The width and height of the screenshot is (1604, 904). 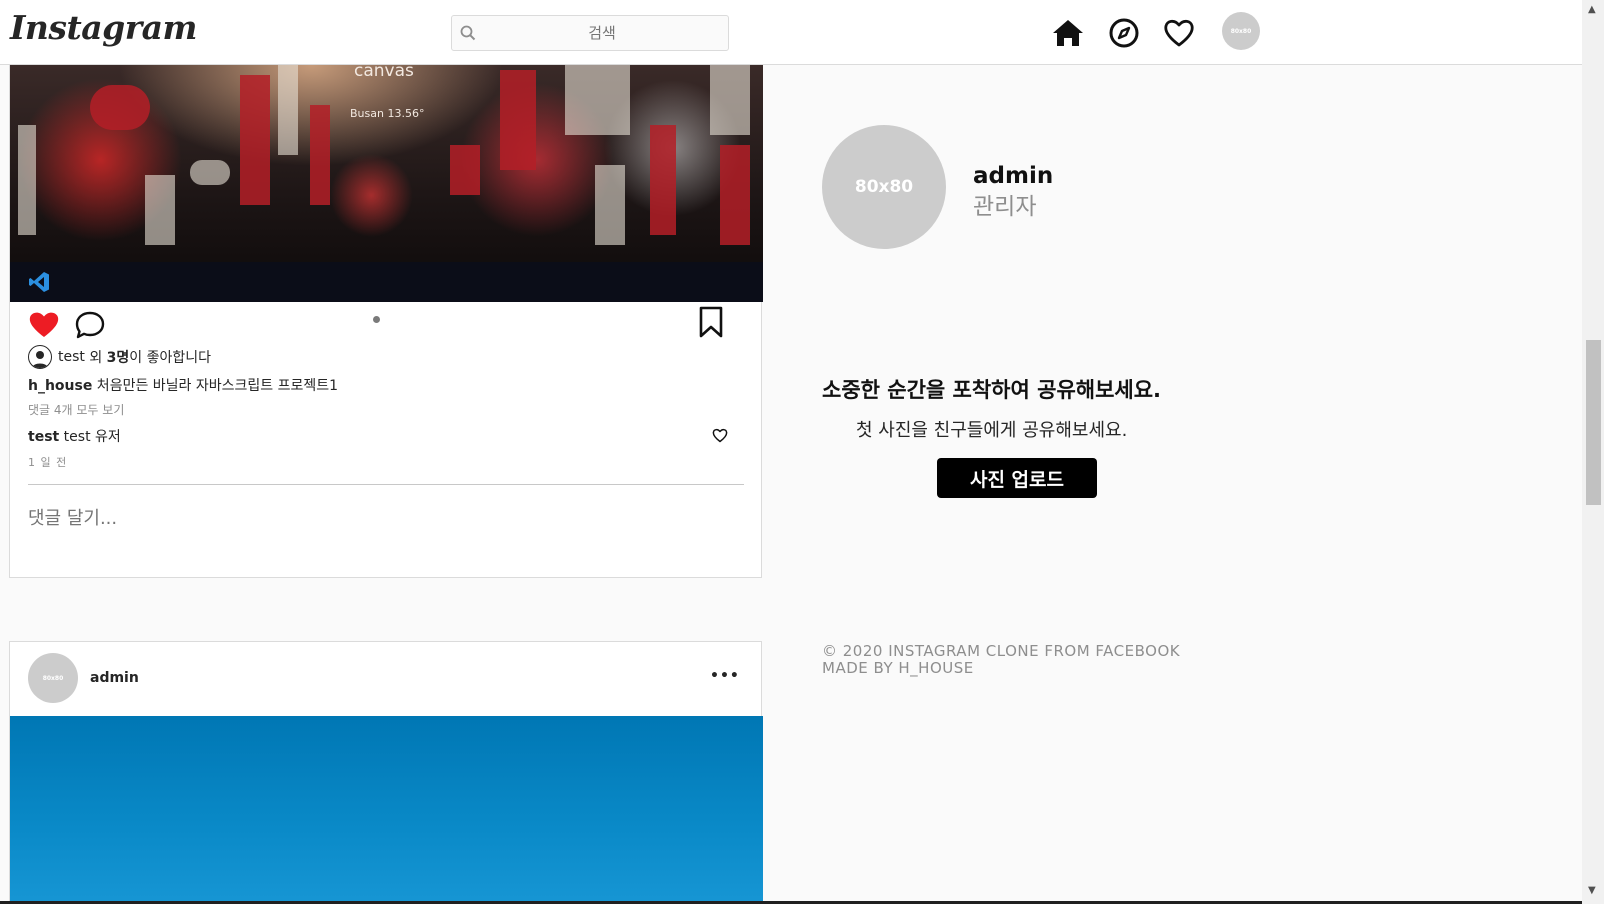 What do you see at coordinates (602, 33) in the screenshot?
I see `search-input` at bounding box center [602, 33].